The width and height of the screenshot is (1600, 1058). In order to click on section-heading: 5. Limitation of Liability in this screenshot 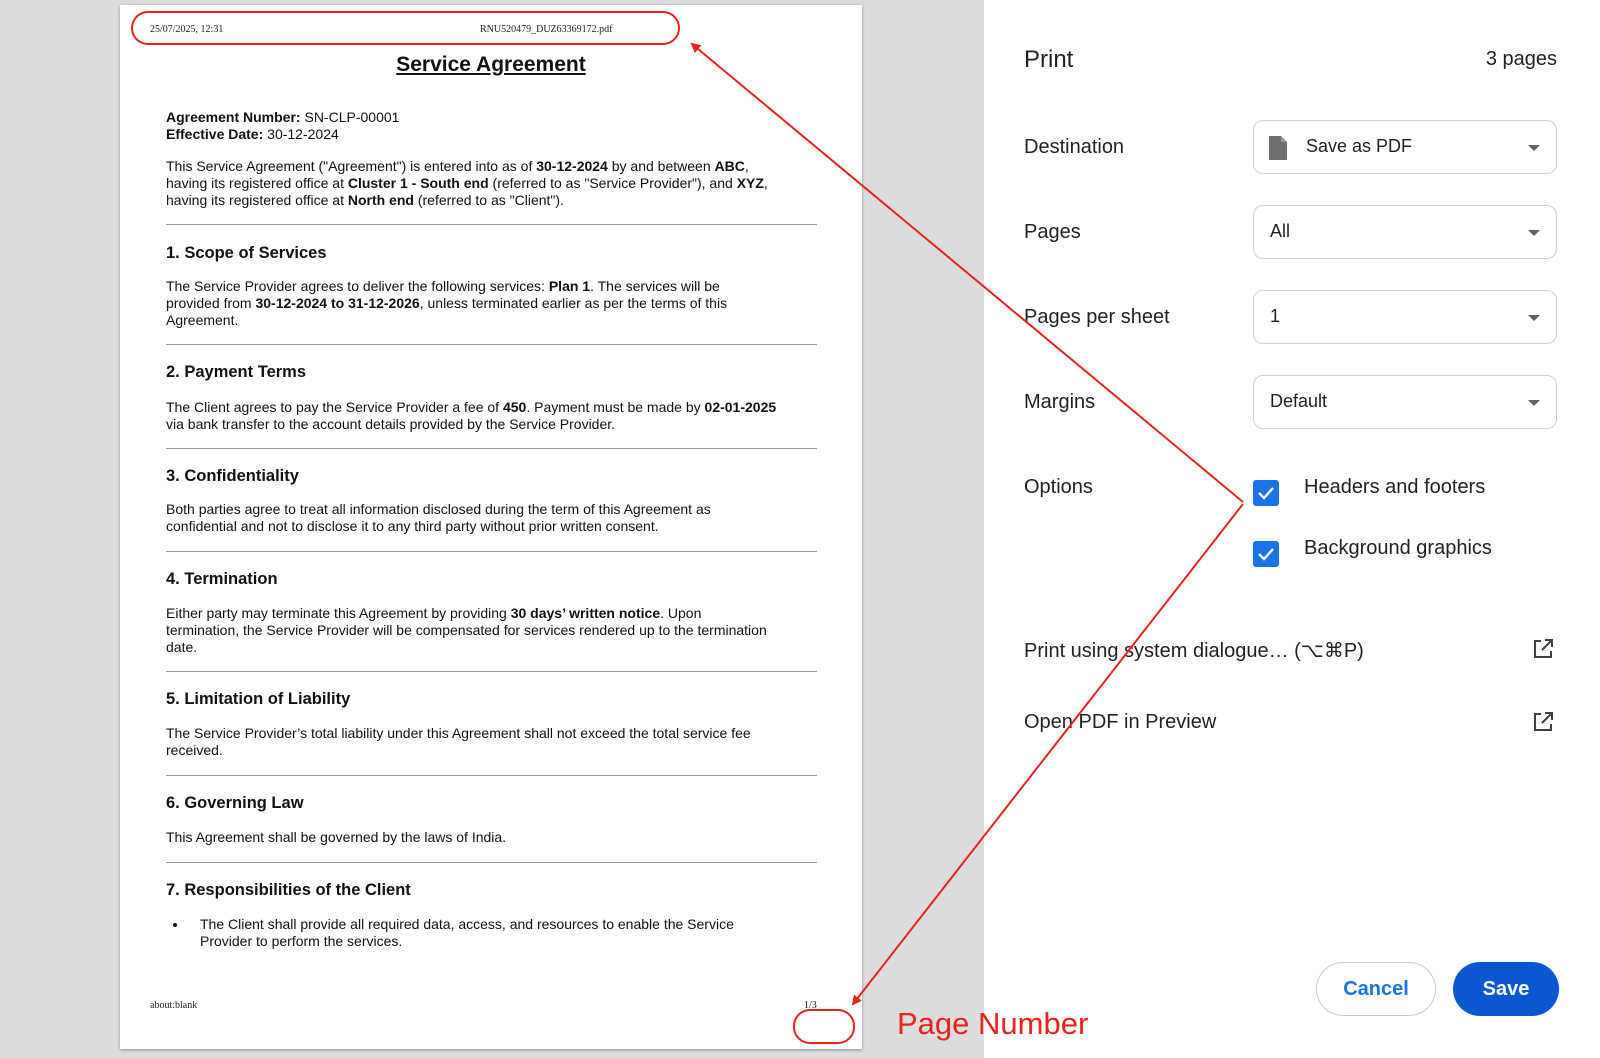, I will do `click(258, 699)`.